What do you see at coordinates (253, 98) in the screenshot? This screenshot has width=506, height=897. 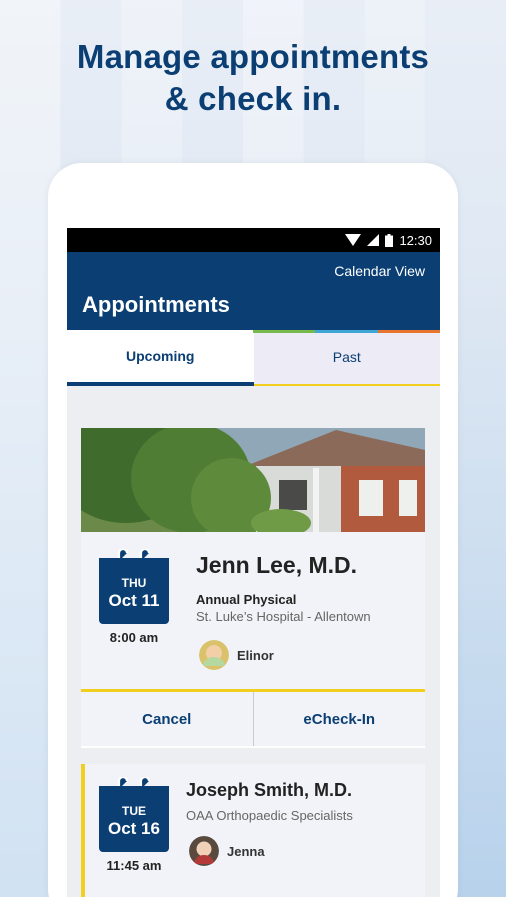 I see `promo-line-2: & check in.` at bounding box center [253, 98].